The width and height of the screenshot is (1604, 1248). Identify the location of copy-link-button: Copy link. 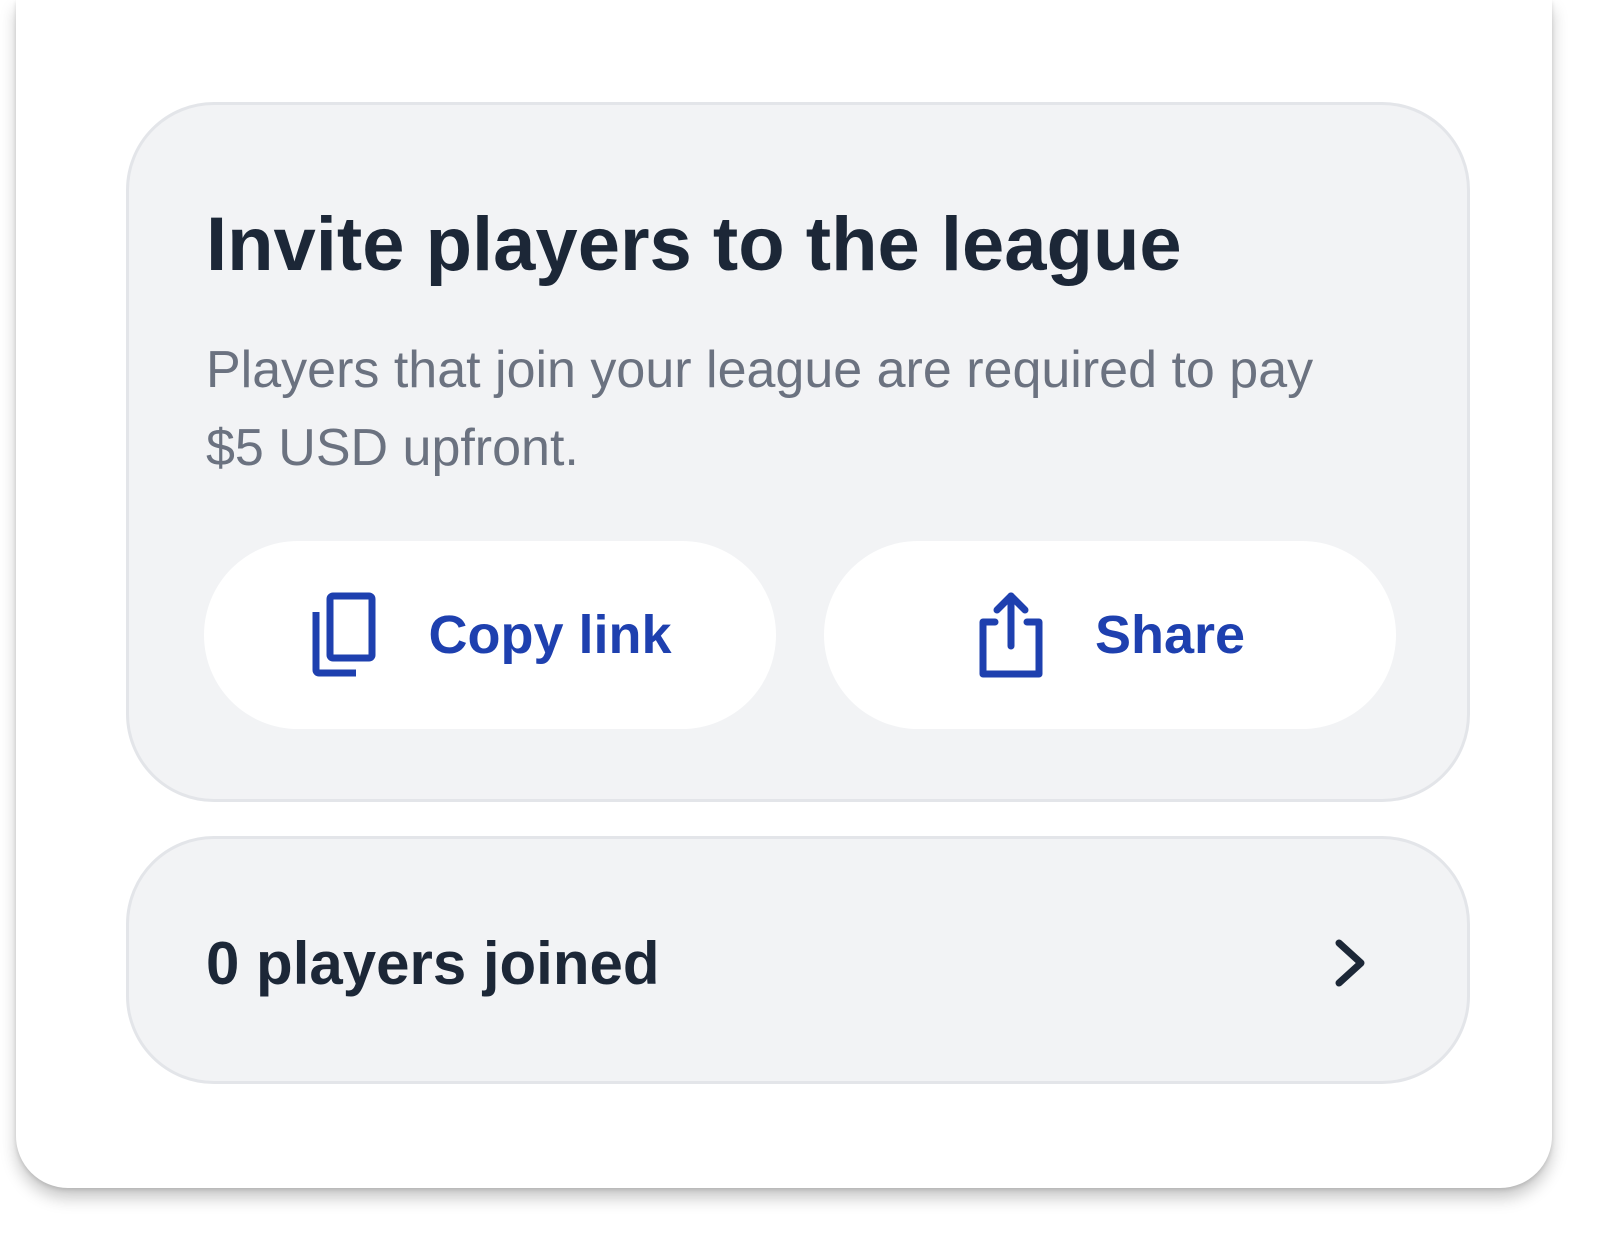
(490, 635).